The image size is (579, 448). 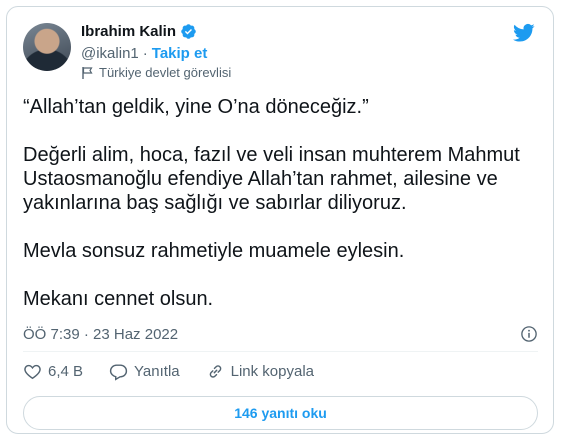 What do you see at coordinates (110, 53) in the screenshot?
I see `author-handle: @ikalin1` at bounding box center [110, 53].